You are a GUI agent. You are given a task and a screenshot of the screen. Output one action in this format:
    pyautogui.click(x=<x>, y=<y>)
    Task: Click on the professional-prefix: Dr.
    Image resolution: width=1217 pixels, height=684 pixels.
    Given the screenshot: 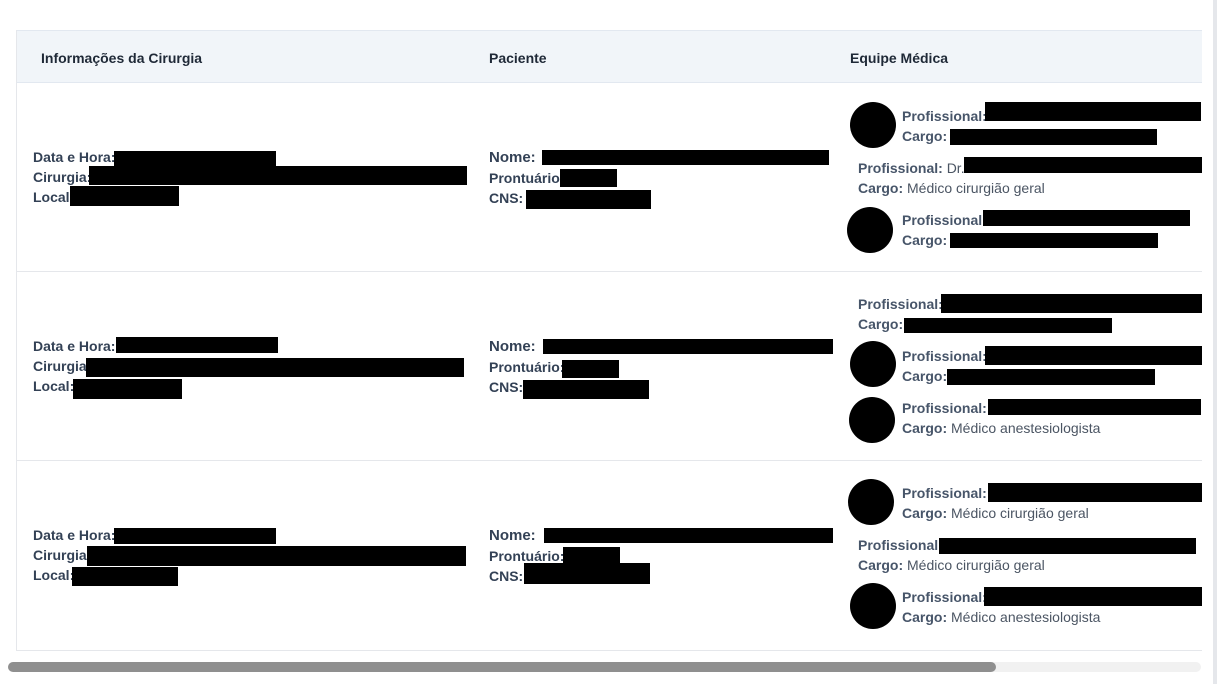 What is the action you would take?
    pyautogui.click(x=955, y=168)
    